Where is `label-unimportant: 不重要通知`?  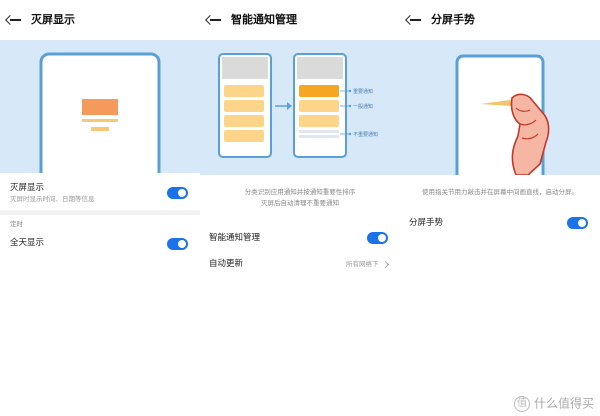
label-unimportant: 不重要通知 is located at coordinates (365, 134).